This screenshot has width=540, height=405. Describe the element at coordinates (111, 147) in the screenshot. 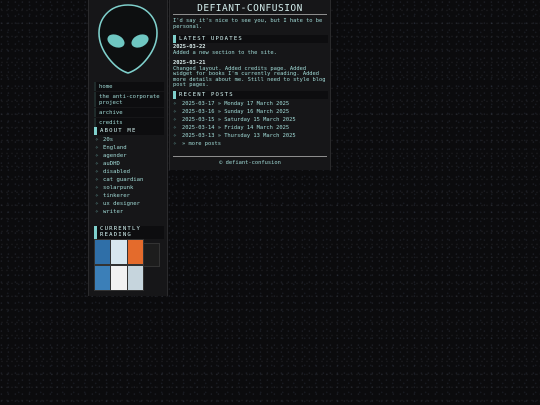

I see `list-item: ✧ England` at that location.